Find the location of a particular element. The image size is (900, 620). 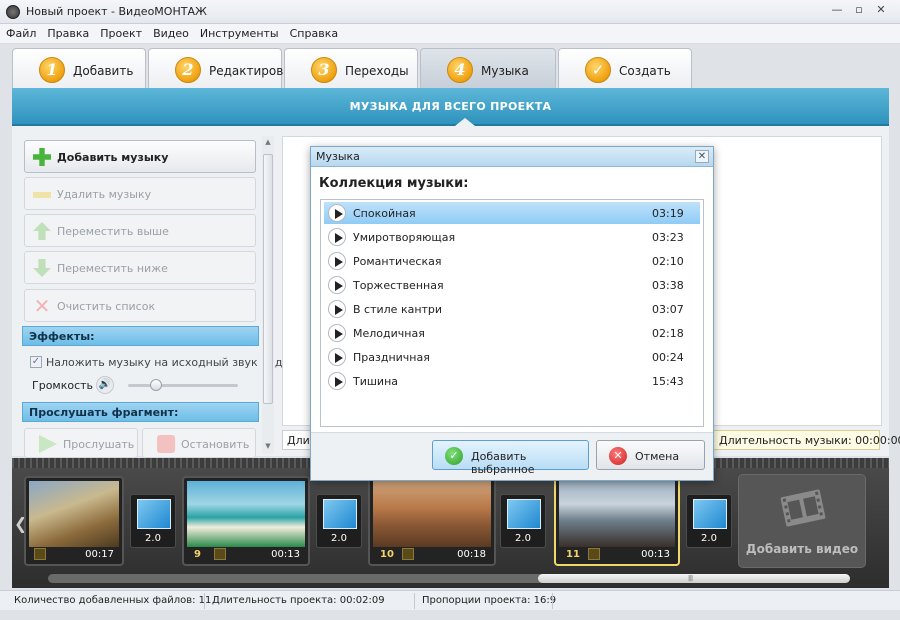

minimize-icon: — is located at coordinates (837, 10).